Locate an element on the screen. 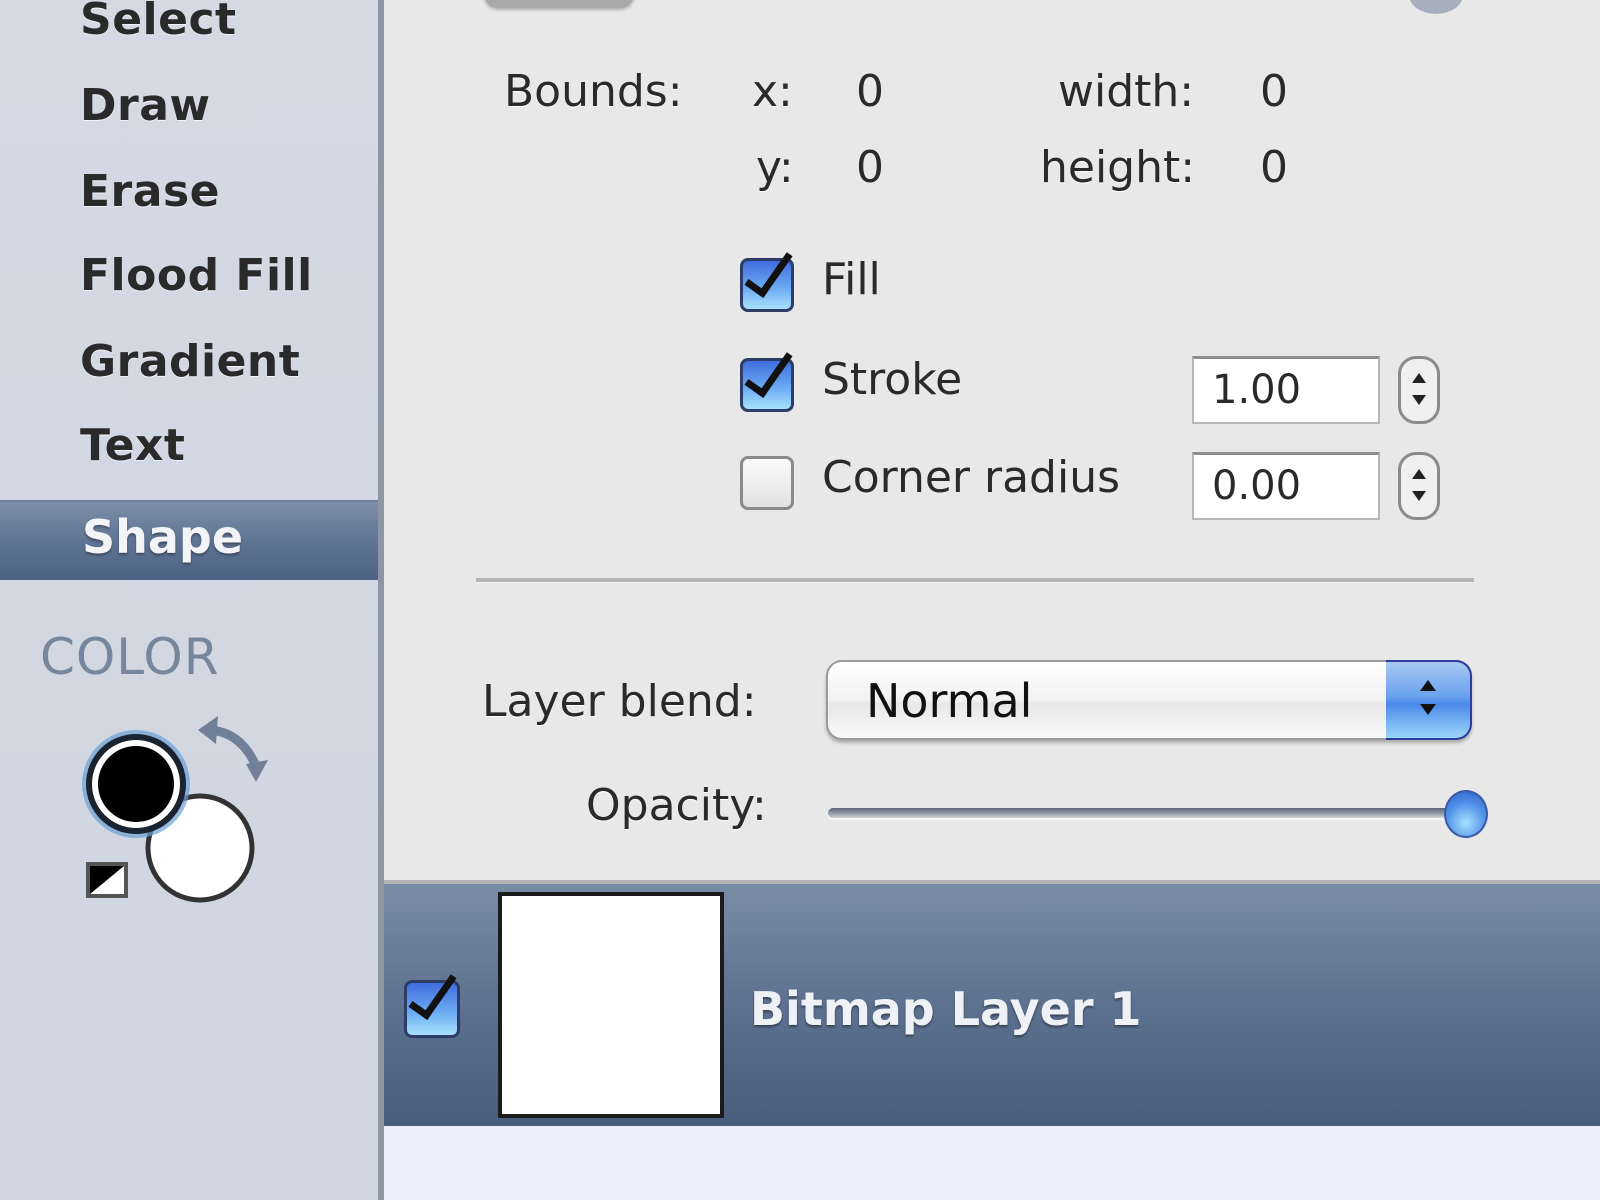  foreground-color-swatch is located at coordinates (136, 784).